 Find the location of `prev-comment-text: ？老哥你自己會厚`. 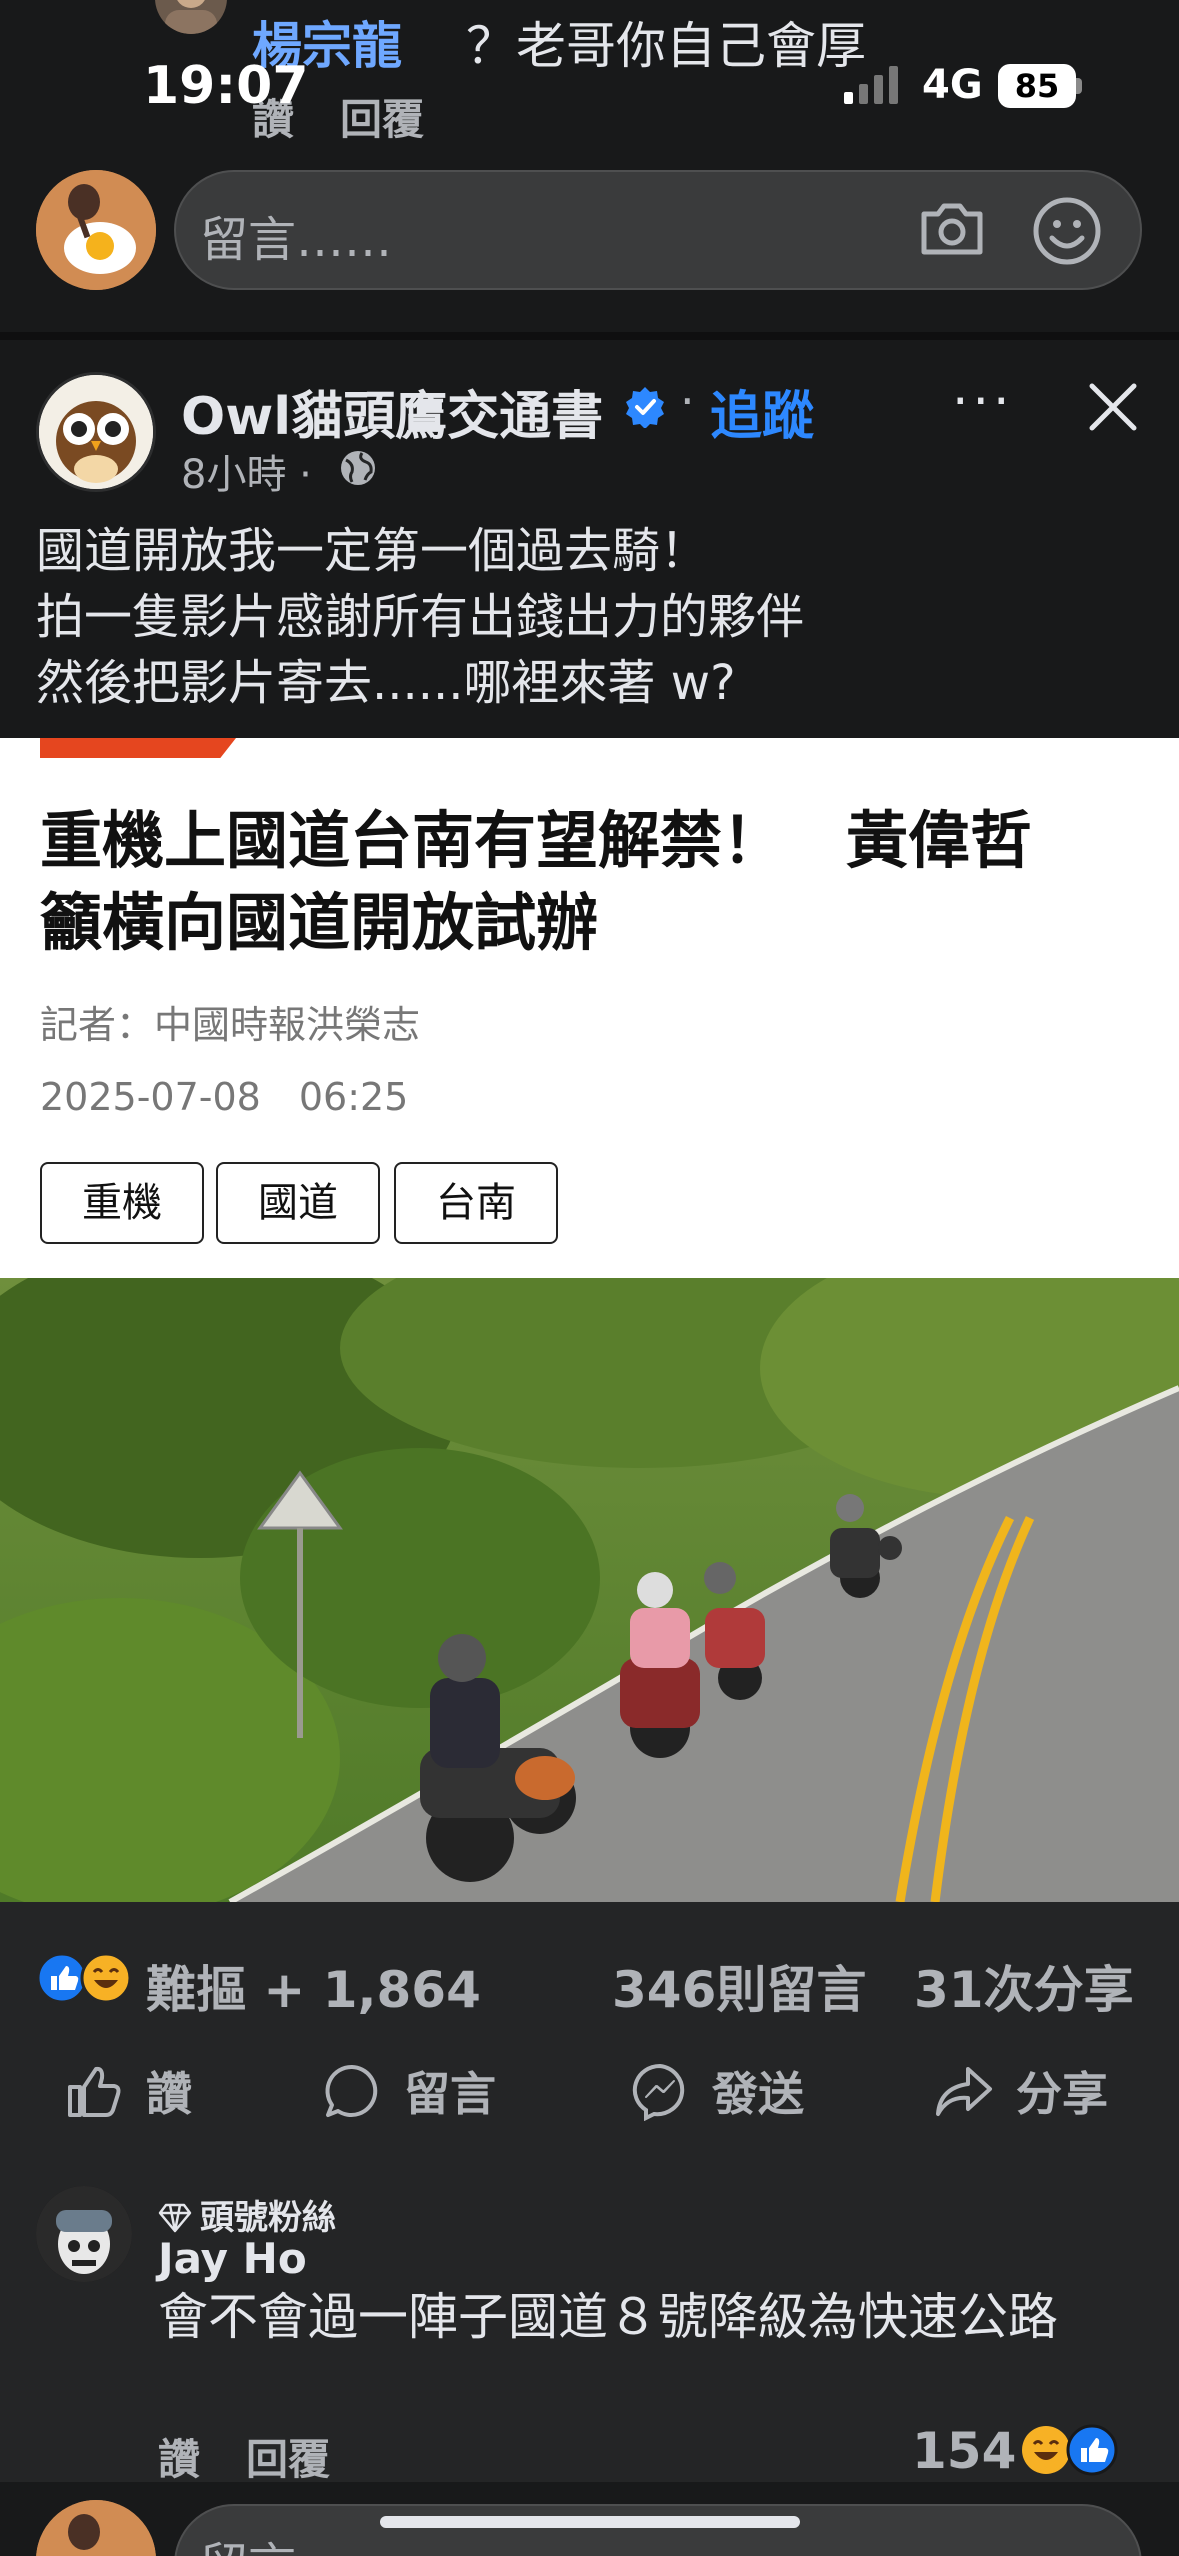

prev-comment-text: ？老哥你自己會厚 is located at coordinates (666, 46).